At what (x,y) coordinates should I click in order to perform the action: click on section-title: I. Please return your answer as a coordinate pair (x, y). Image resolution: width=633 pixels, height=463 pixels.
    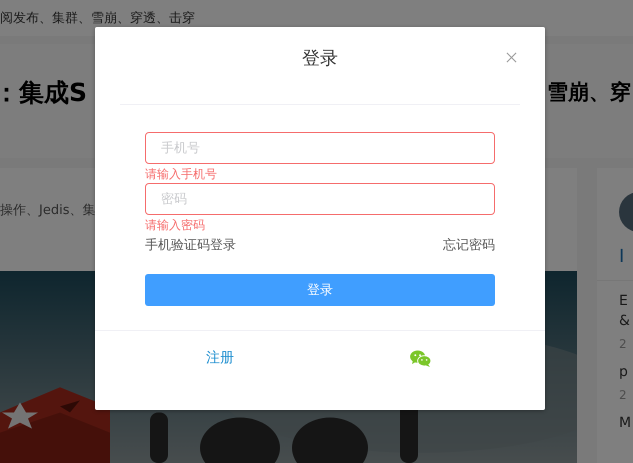
    Looking at the image, I should click on (621, 256).